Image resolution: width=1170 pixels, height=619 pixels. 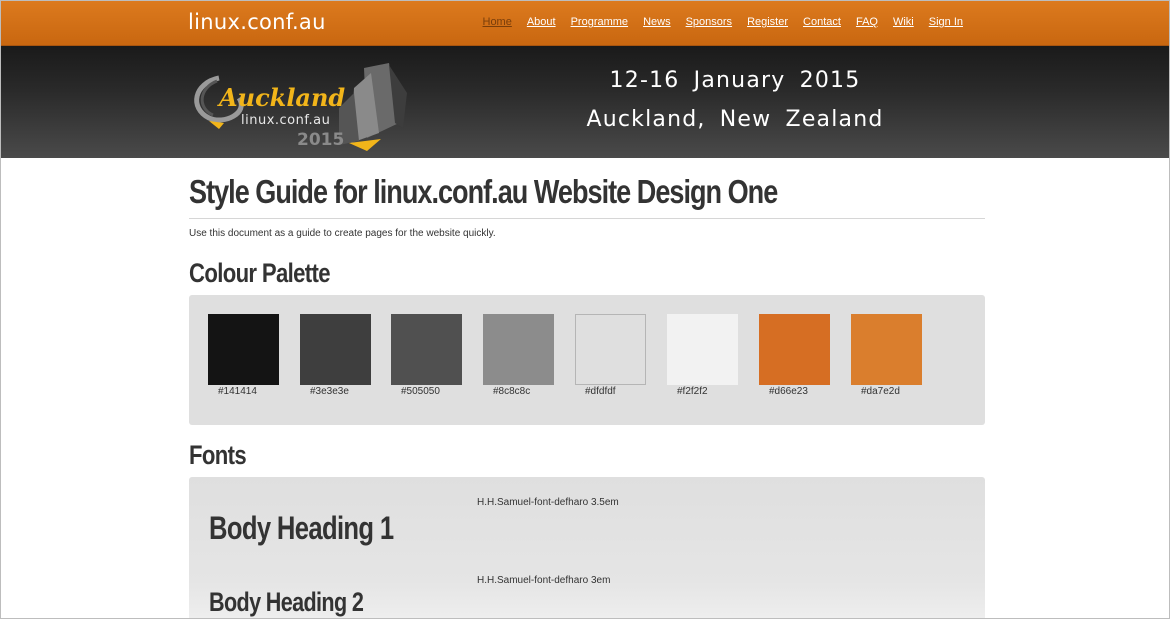 I want to click on font-spec: H.H.Samuel-font-defharo 3em, so click(x=544, y=580).